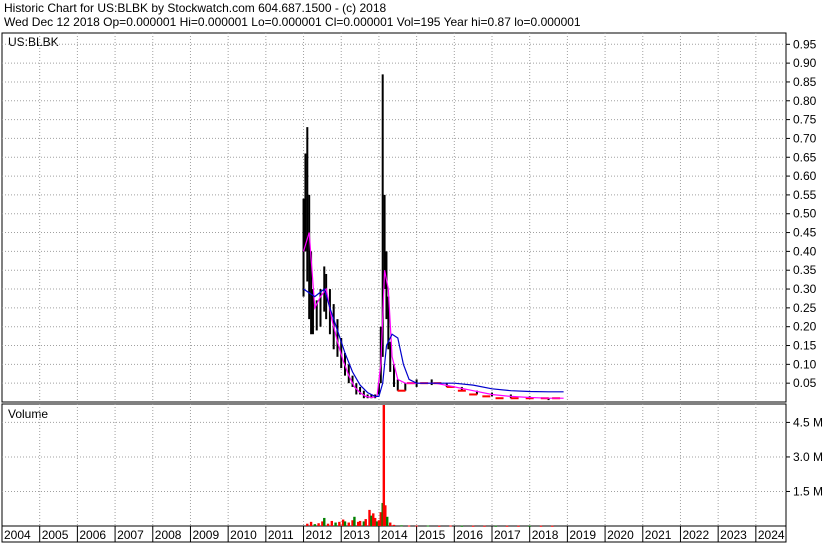 The image size is (830, 543). I want to click on price-tick-label: 0.65, so click(805, 157).